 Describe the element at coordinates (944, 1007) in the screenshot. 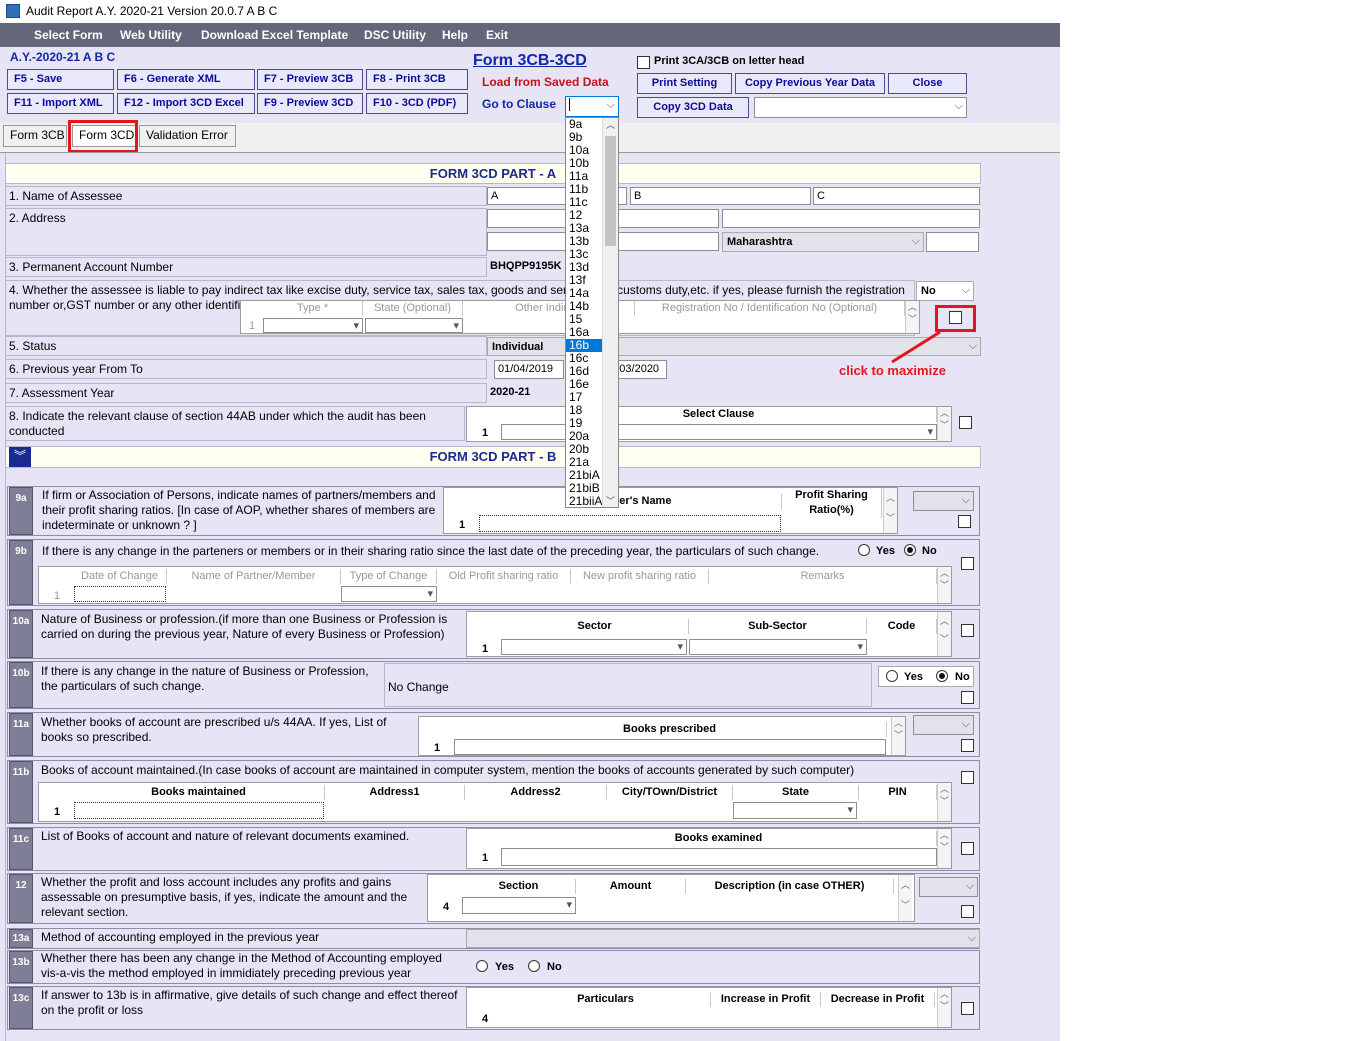

I see `q13c-scrollbar: ︿ ﹀` at that location.